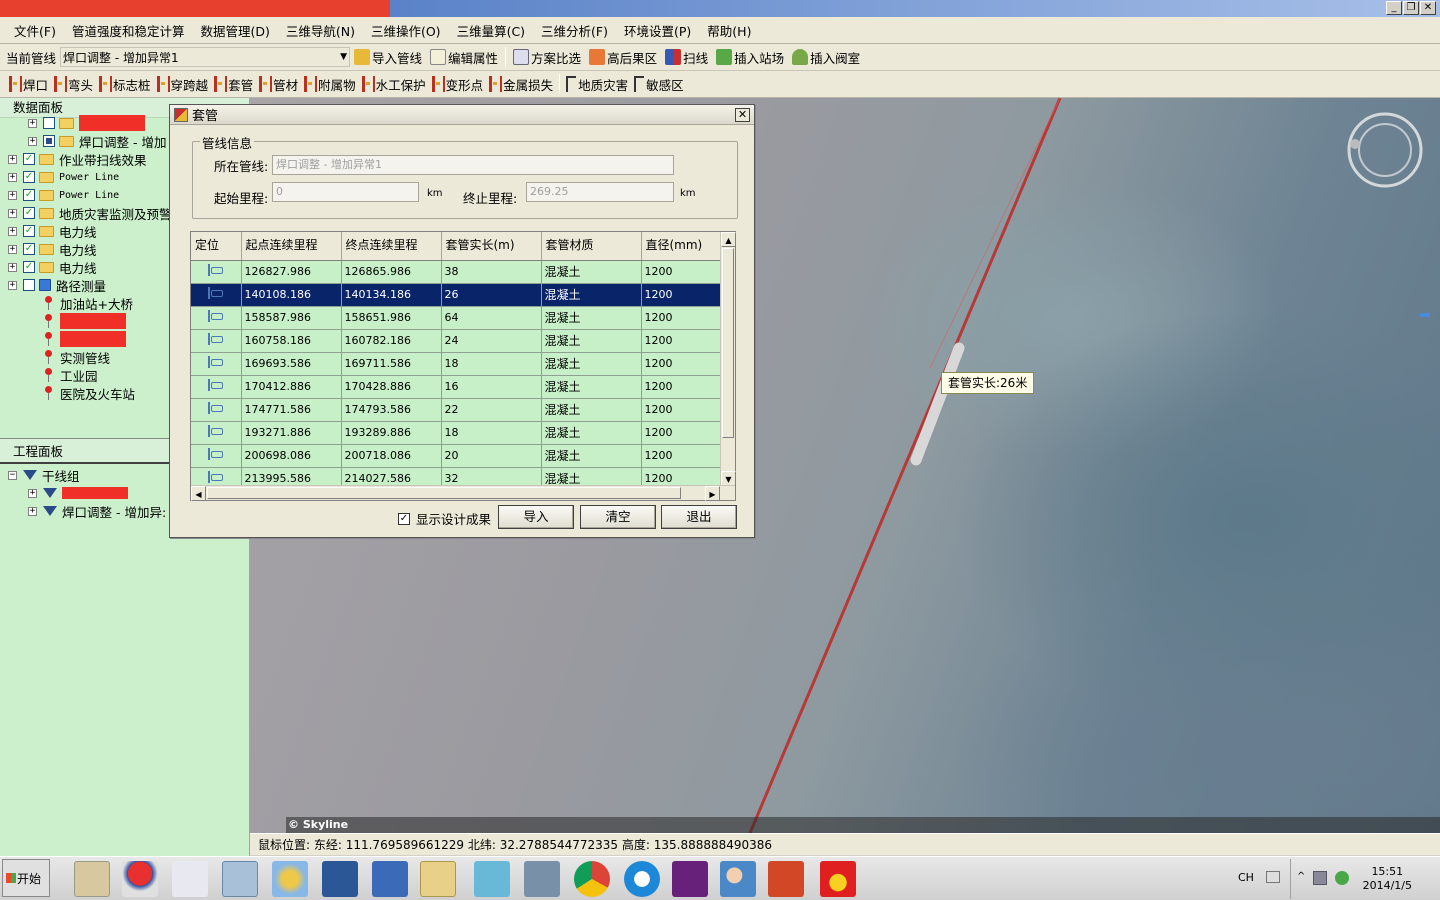 This screenshot has width=1440, height=900. Describe the element at coordinates (198, 493) in the screenshot. I see `scroll-left-icon: ◀` at that location.